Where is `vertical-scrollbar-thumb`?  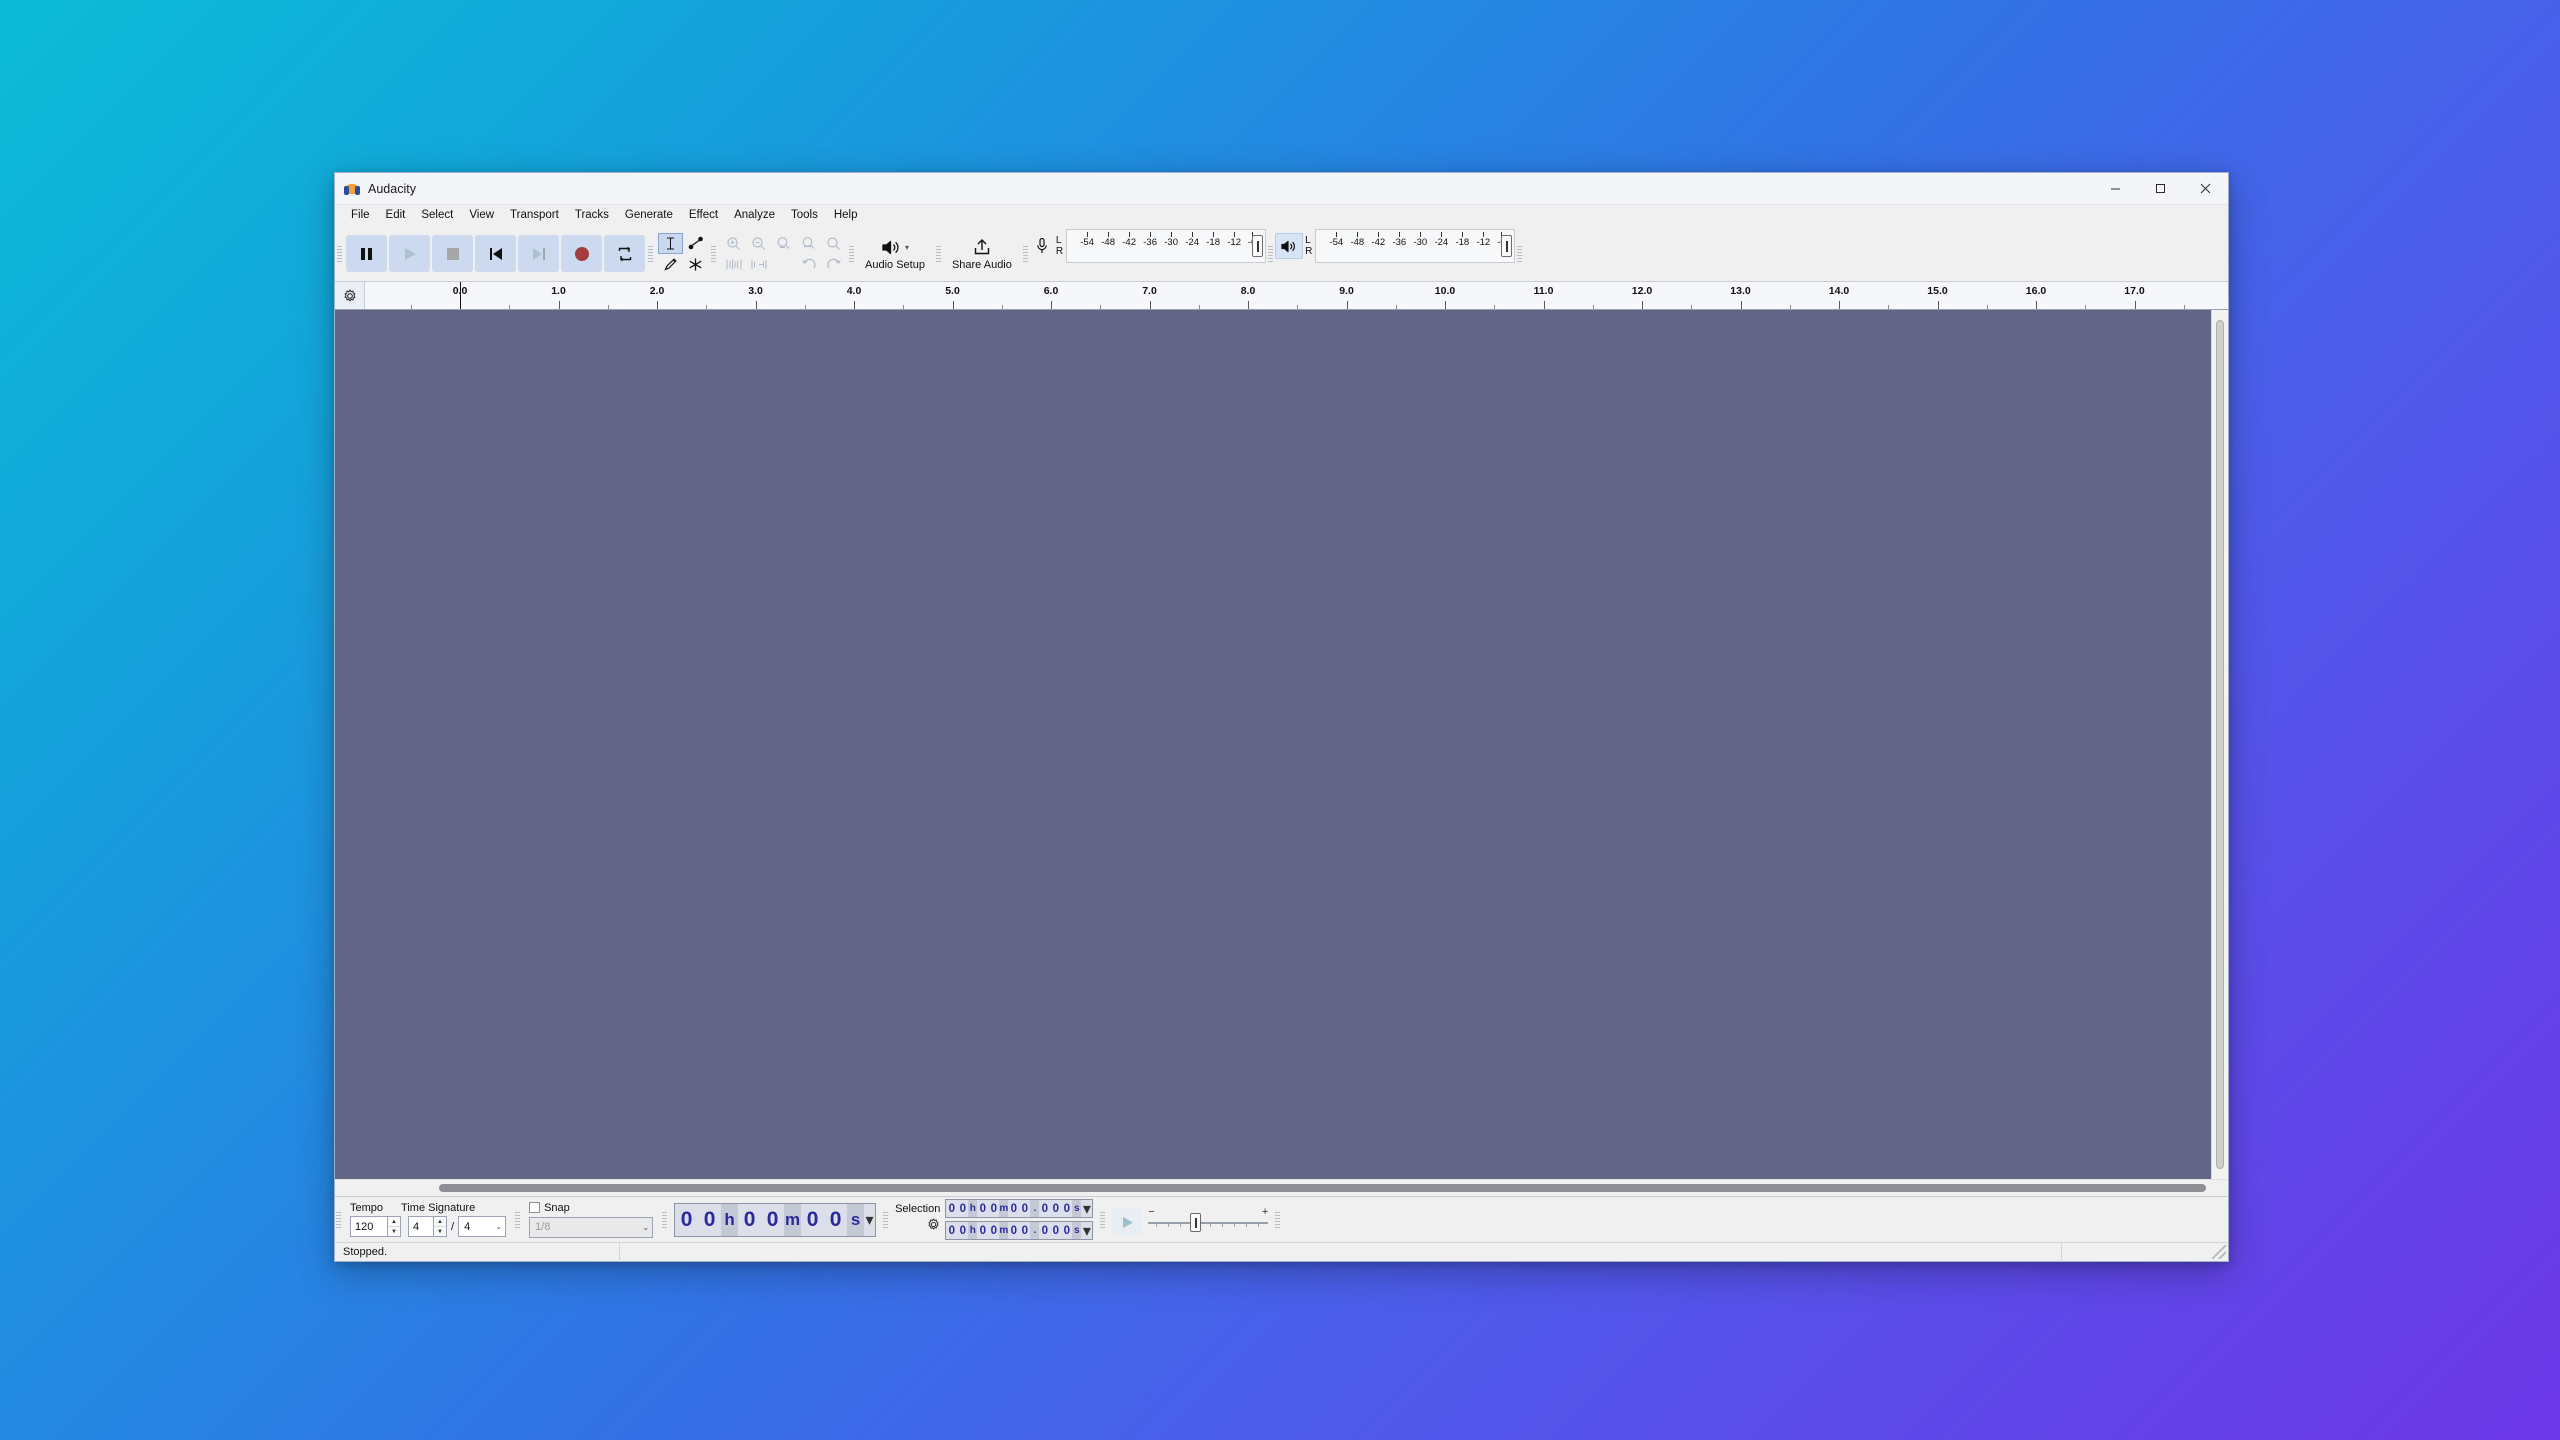
vertical-scrollbar-thumb is located at coordinates (2220, 744).